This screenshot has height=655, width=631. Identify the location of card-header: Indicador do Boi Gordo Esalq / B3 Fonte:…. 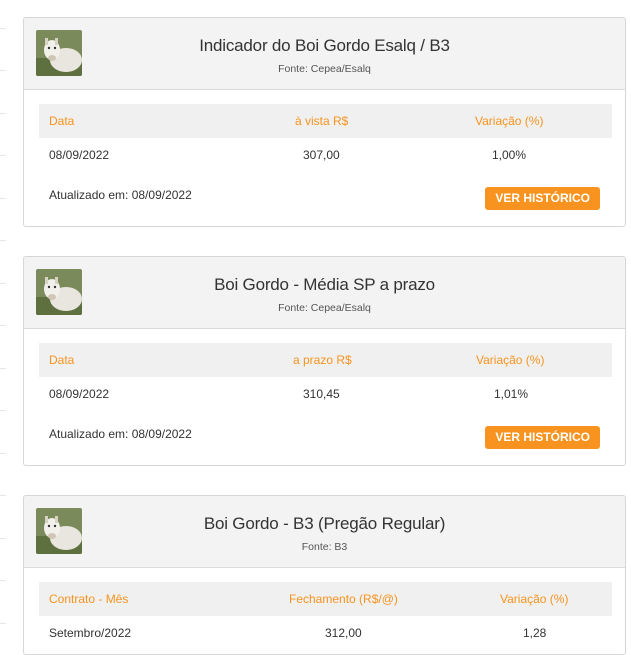
(324, 54).